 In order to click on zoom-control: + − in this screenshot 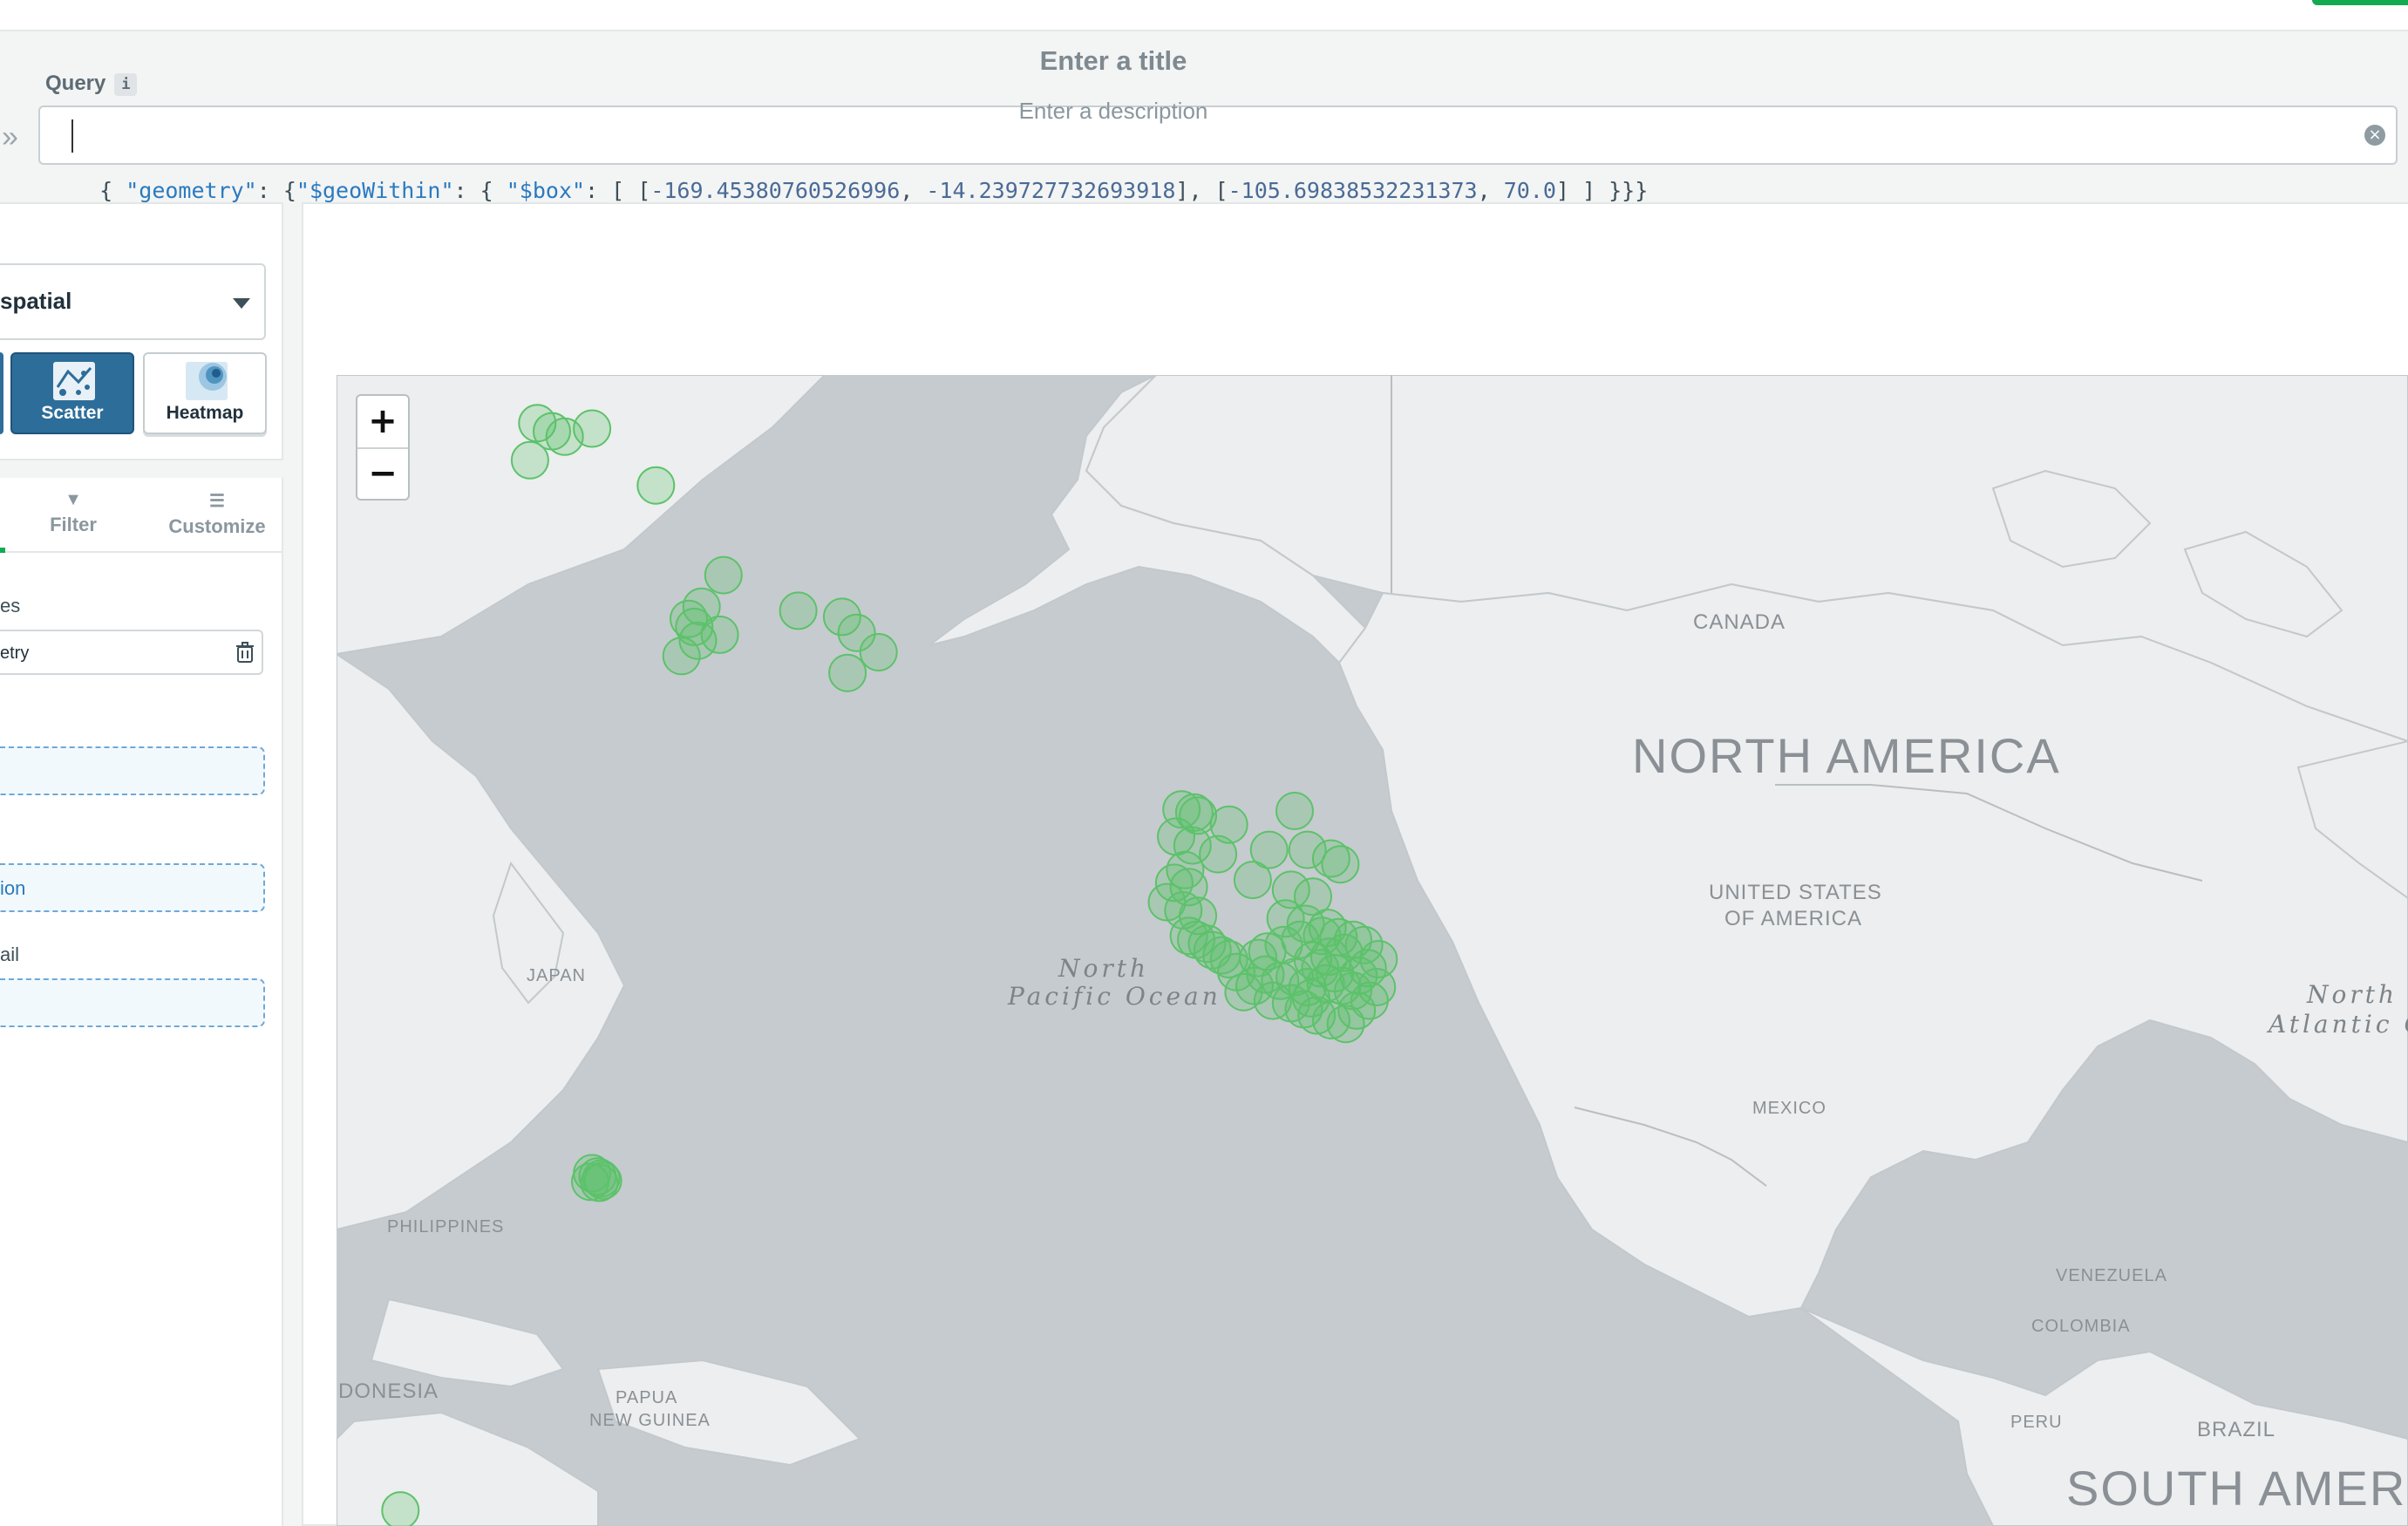, I will do `click(383, 447)`.